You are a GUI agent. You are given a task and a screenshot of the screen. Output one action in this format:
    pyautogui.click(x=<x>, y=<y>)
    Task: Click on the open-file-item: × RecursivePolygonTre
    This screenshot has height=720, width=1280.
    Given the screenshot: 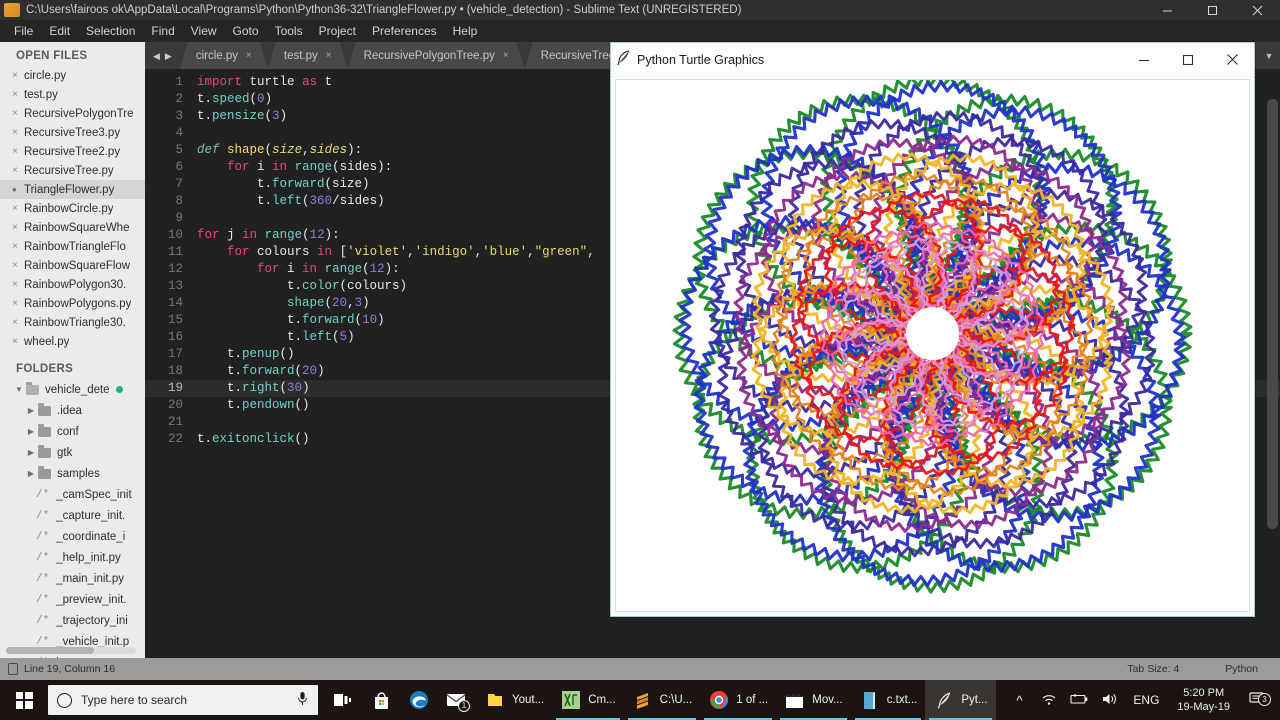 What is the action you would take?
    pyautogui.click(x=72, y=113)
    